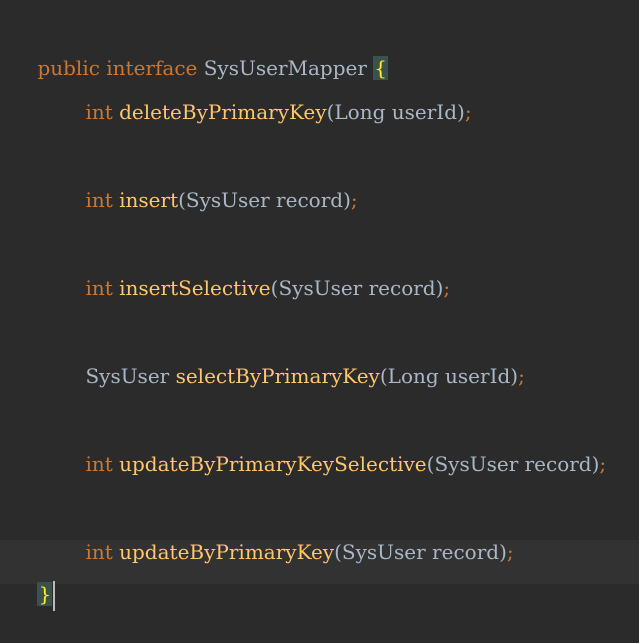 The image size is (639, 643). What do you see at coordinates (149, 200) in the screenshot?
I see `method-name: insert` at bounding box center [149, 200].